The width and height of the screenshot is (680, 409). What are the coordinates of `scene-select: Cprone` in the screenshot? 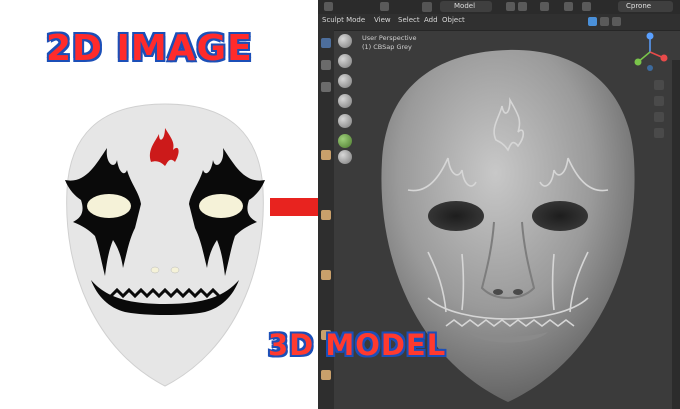 It's located at (645, 6).